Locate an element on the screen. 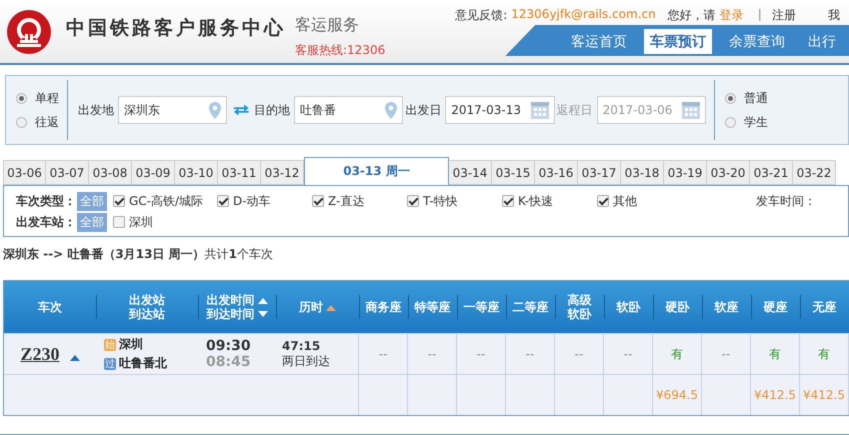 This screenshot has height=435, width=849. field-label: 目的地 is located at coordinates (272, 110).